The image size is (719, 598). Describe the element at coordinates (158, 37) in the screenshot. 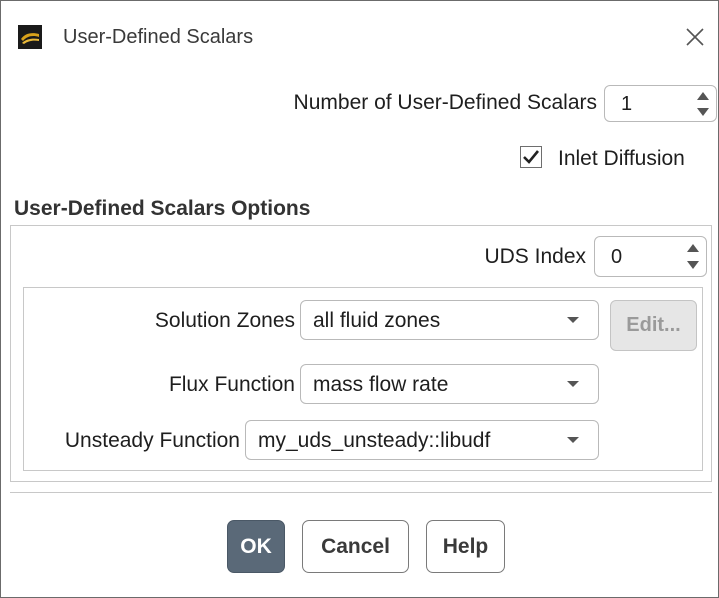

I see `window-title: User-Defined Scalars` at that location.